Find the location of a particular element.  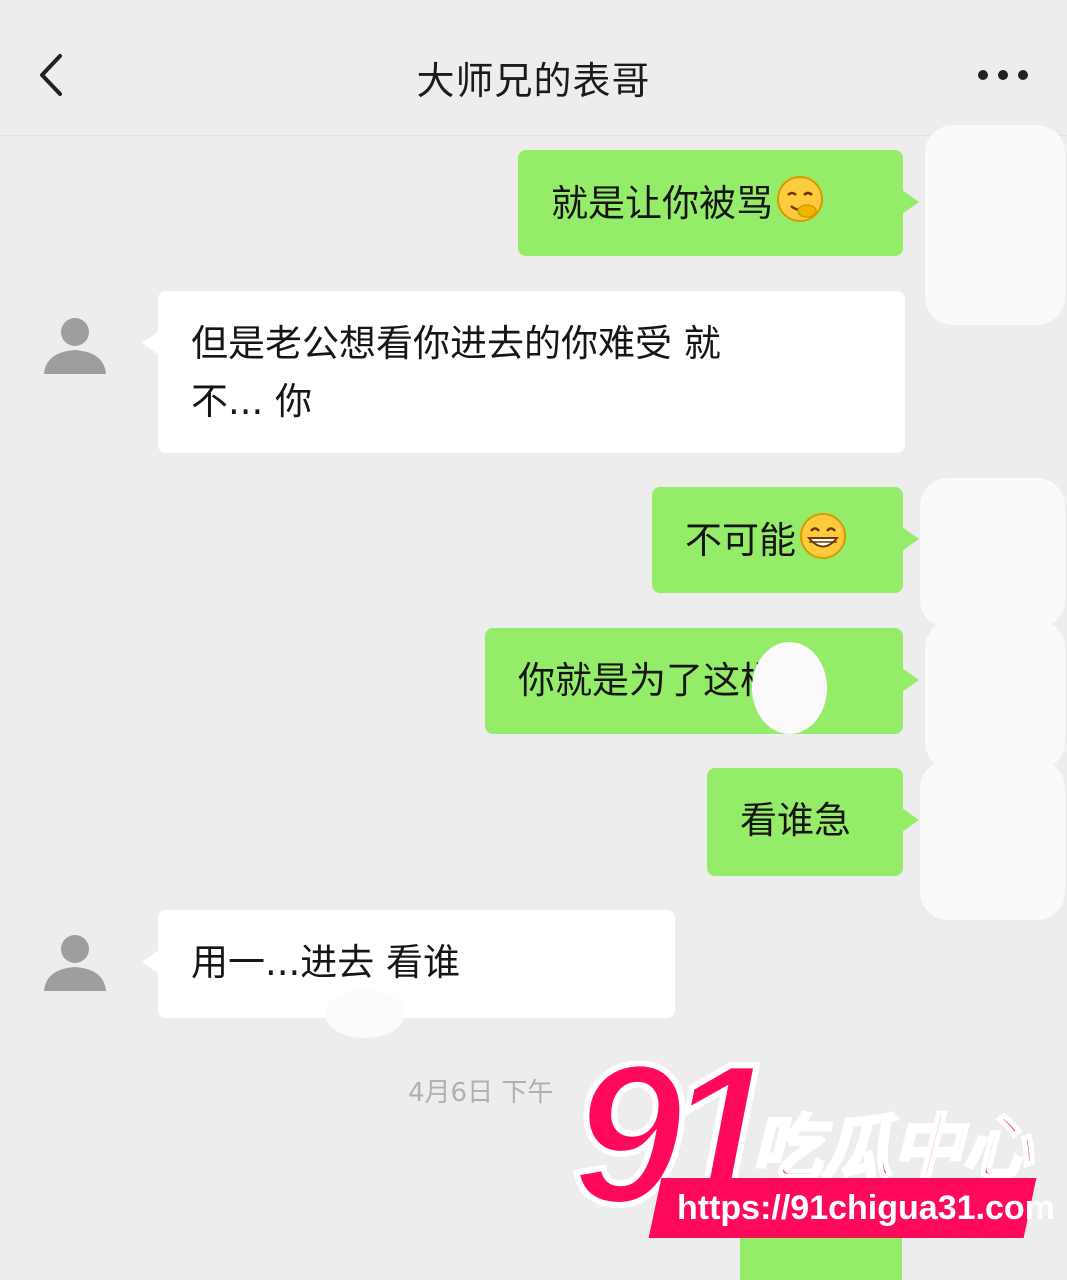

more-button is located at coordinates (1003, 75).